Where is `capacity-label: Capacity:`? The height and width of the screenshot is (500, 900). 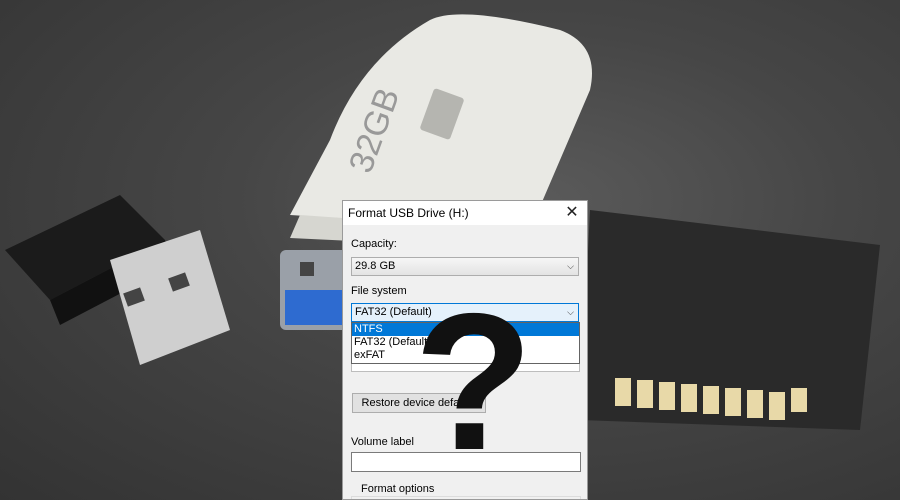 capacity-label: Capacity: is located at coordinates (374, 244).